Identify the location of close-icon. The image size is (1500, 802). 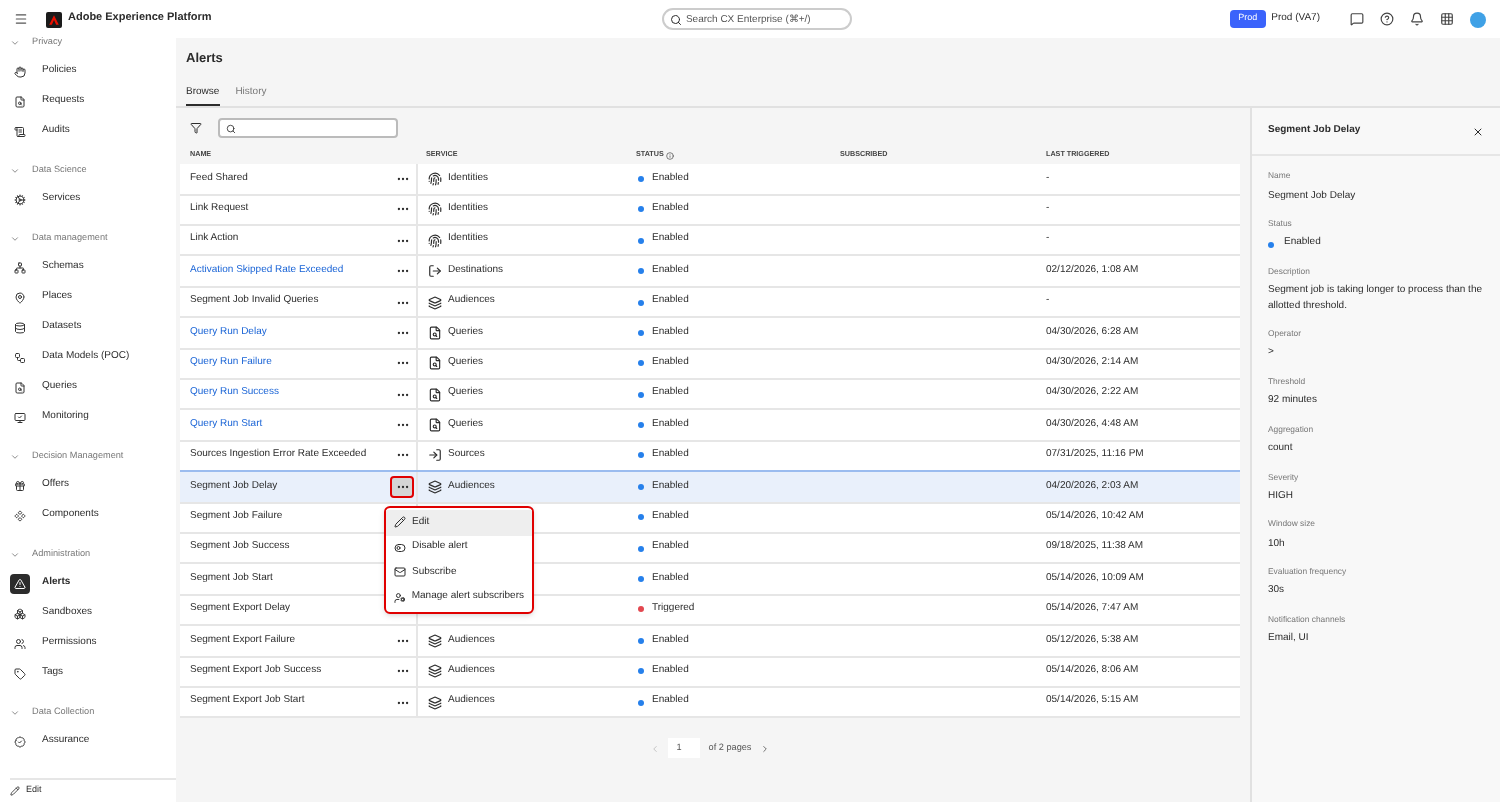
(1478, 131).